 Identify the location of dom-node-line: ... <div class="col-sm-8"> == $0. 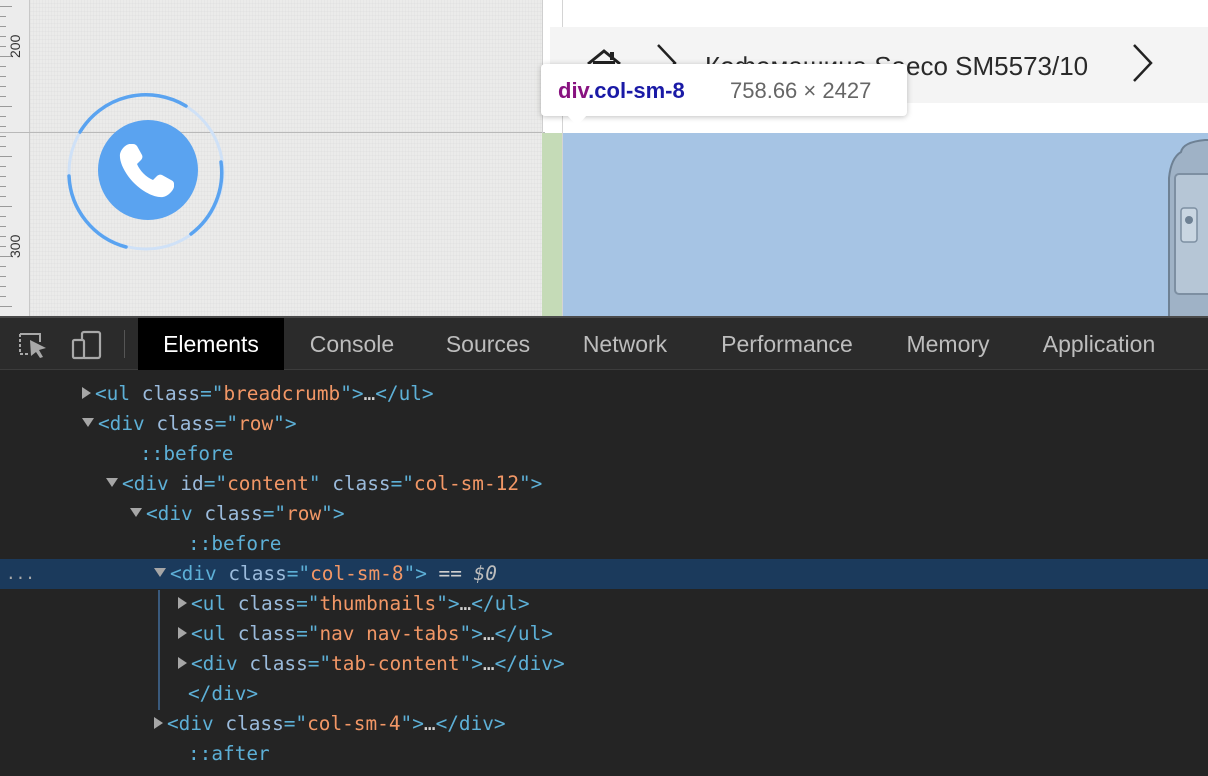
(604, 574).